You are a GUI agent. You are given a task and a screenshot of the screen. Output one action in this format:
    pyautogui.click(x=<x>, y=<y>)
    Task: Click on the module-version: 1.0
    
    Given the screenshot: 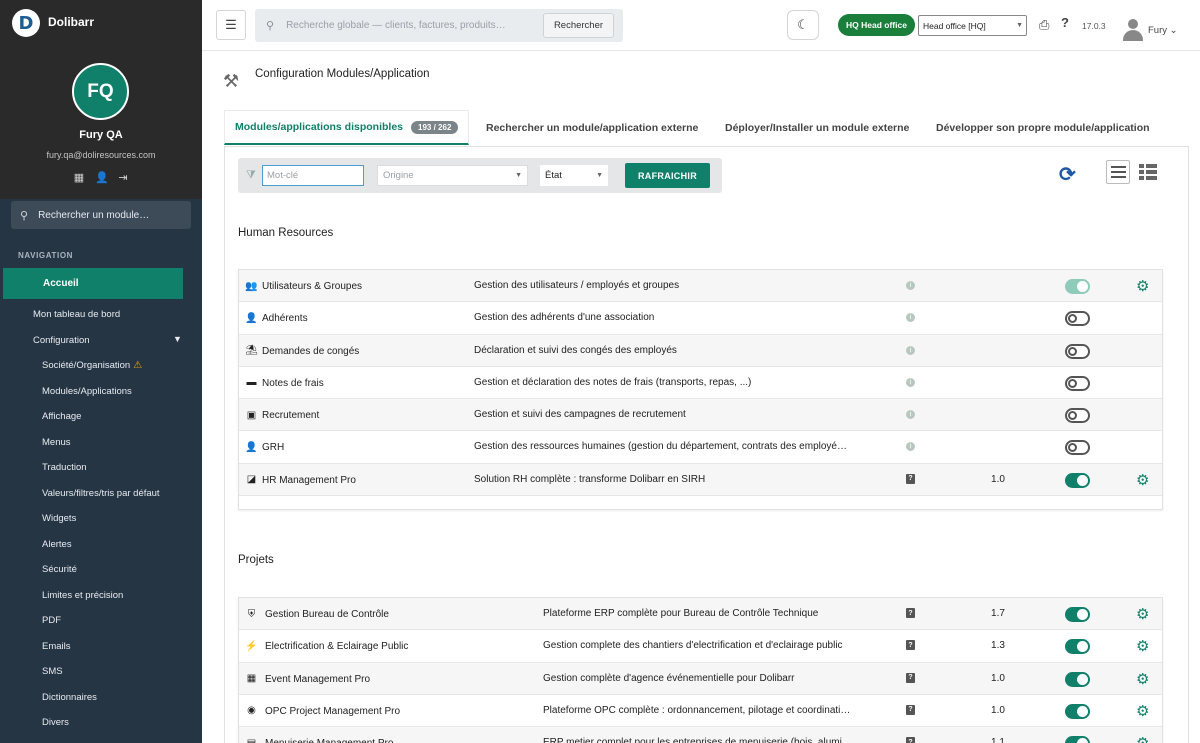 What is the action you would take?
    pyautogui.click(x=998, y=710)
    